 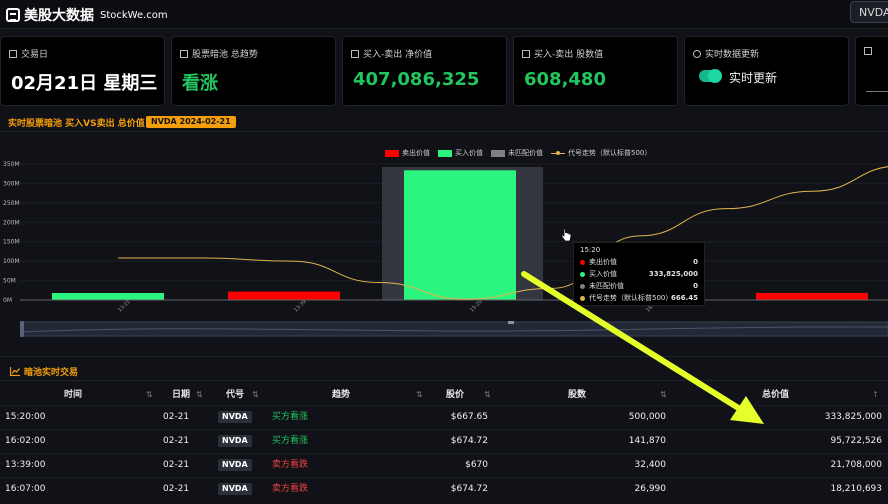 I want to click on cell-total: 333,825,000, so click(x=853, y=417).